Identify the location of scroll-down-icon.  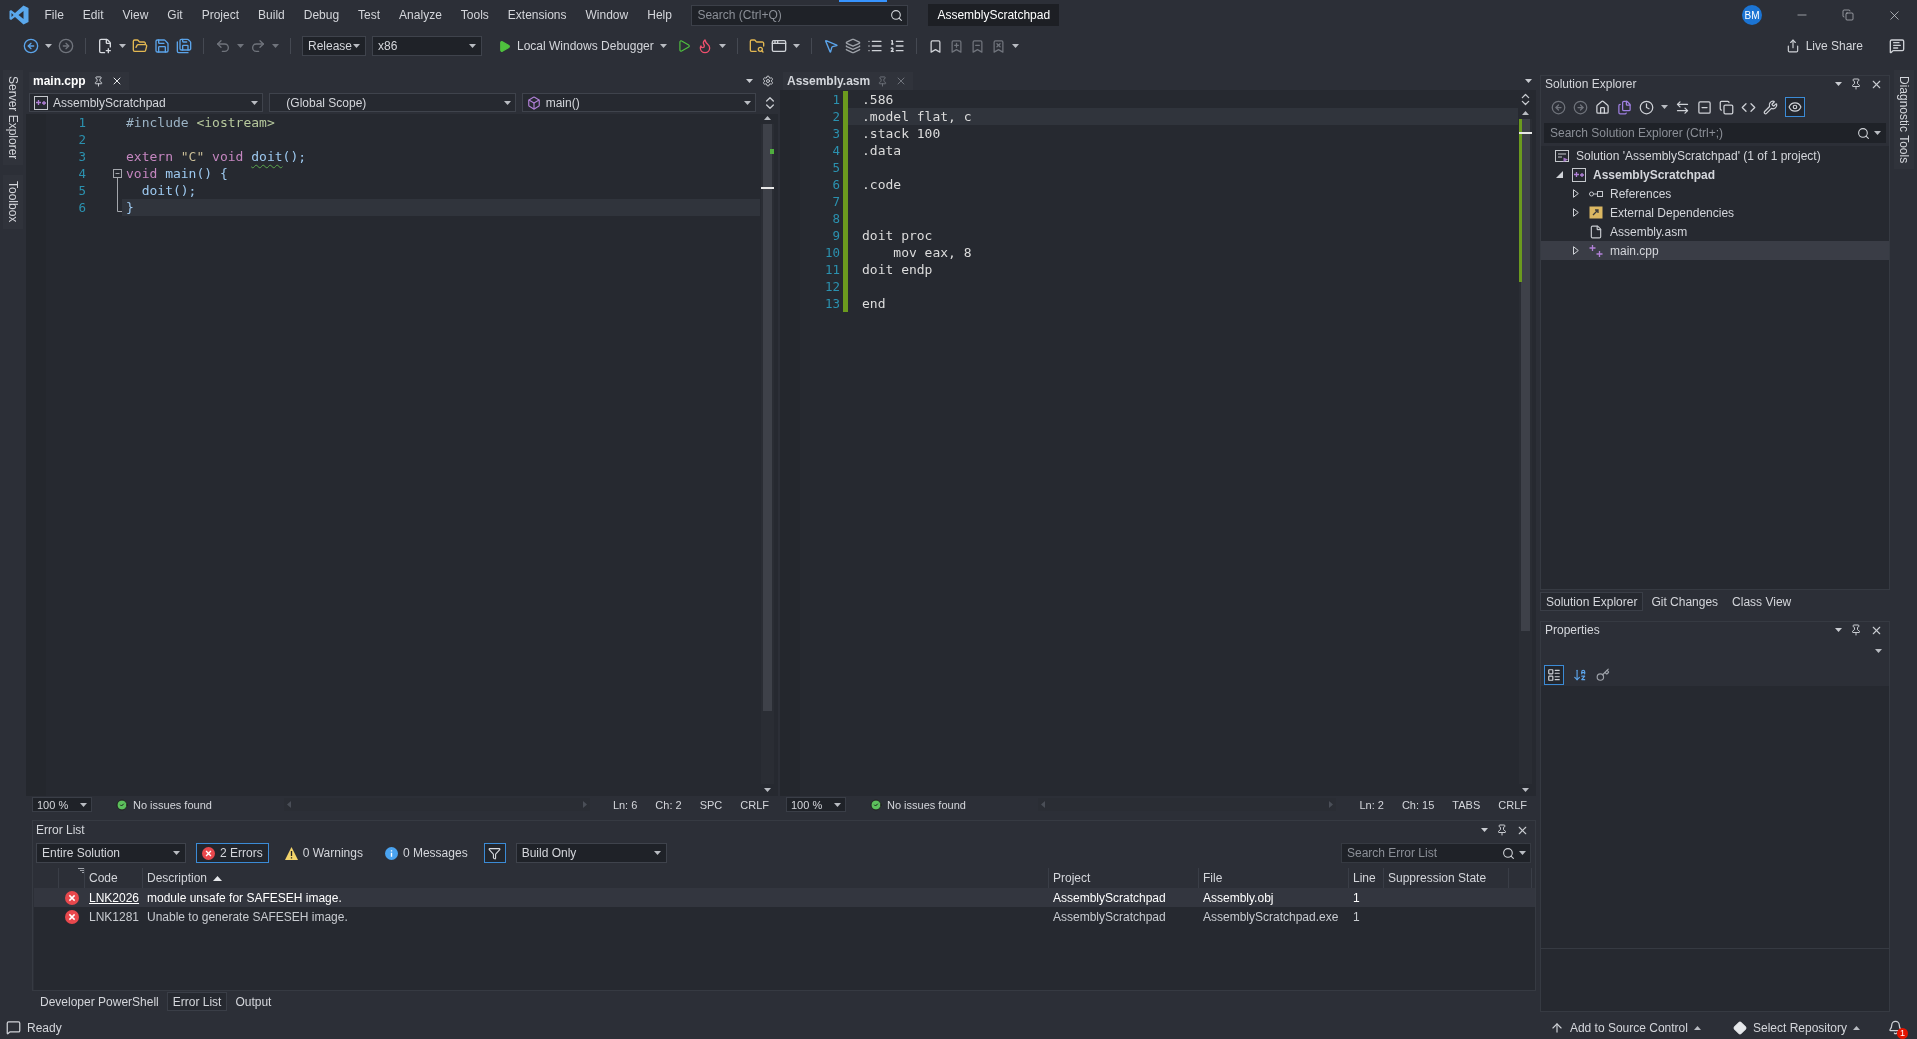
(767, 790).